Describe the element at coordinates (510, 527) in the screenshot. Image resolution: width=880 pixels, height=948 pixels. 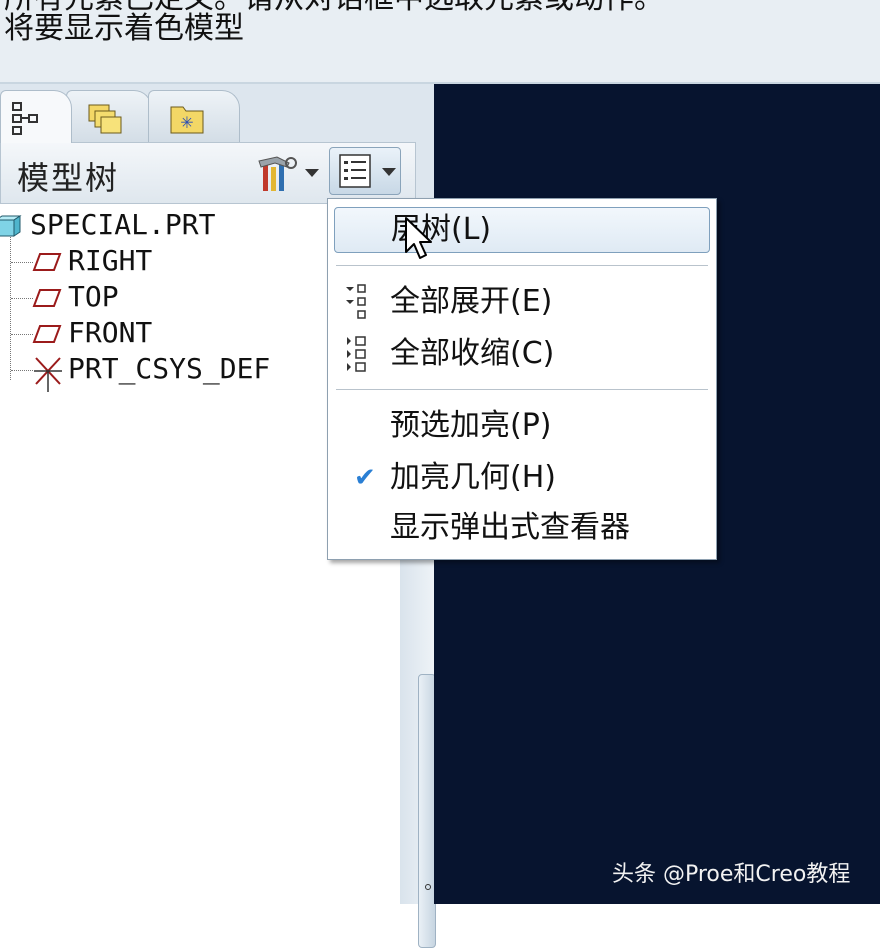
I see `menu-item-label: 显示弹出式查看器` at that location.